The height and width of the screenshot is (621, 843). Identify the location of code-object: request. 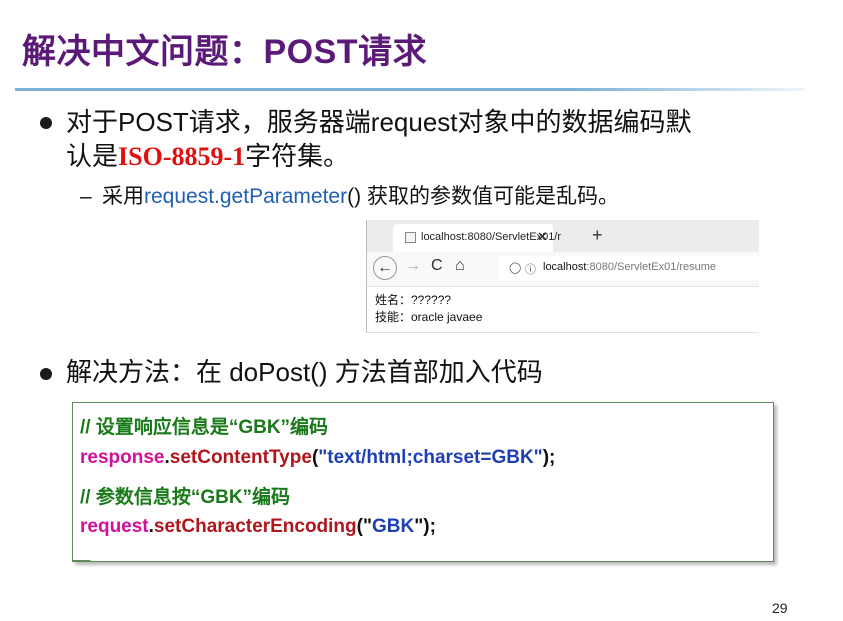
(114, 526).